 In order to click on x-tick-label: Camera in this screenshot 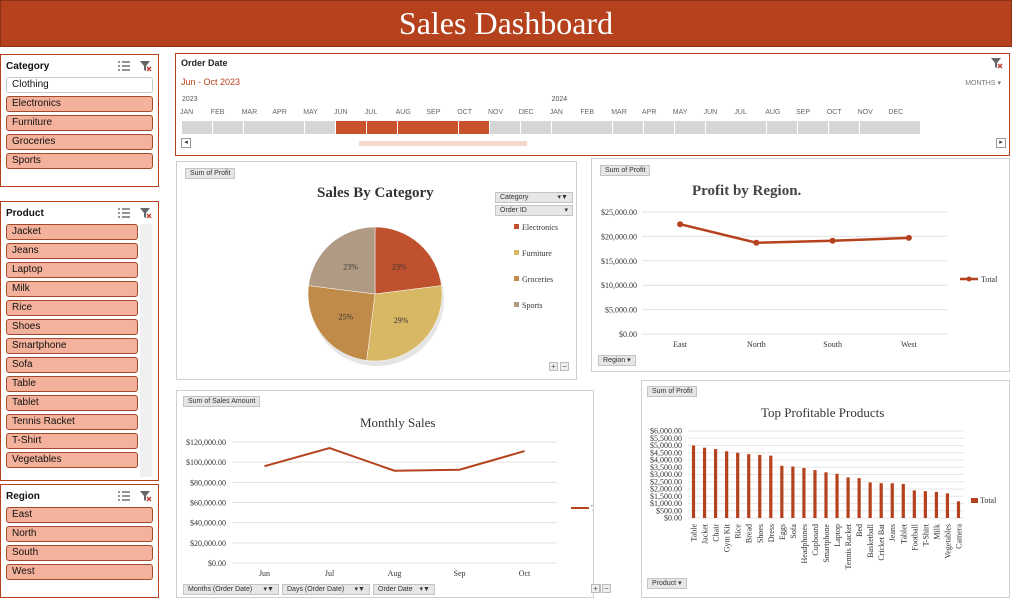, I will do `click(958, 536)`.